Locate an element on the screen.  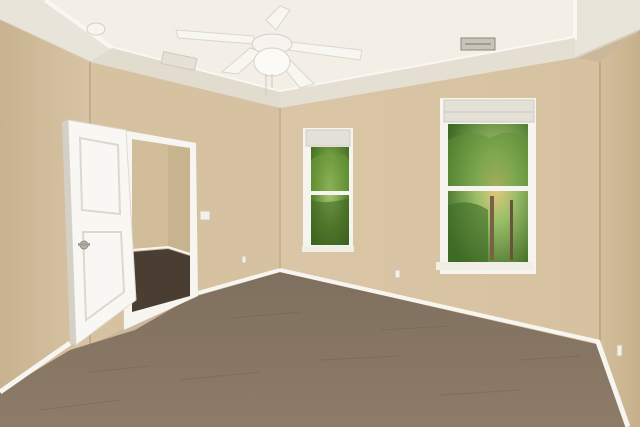
door-lever-icon is located at coordinates (84, 244).